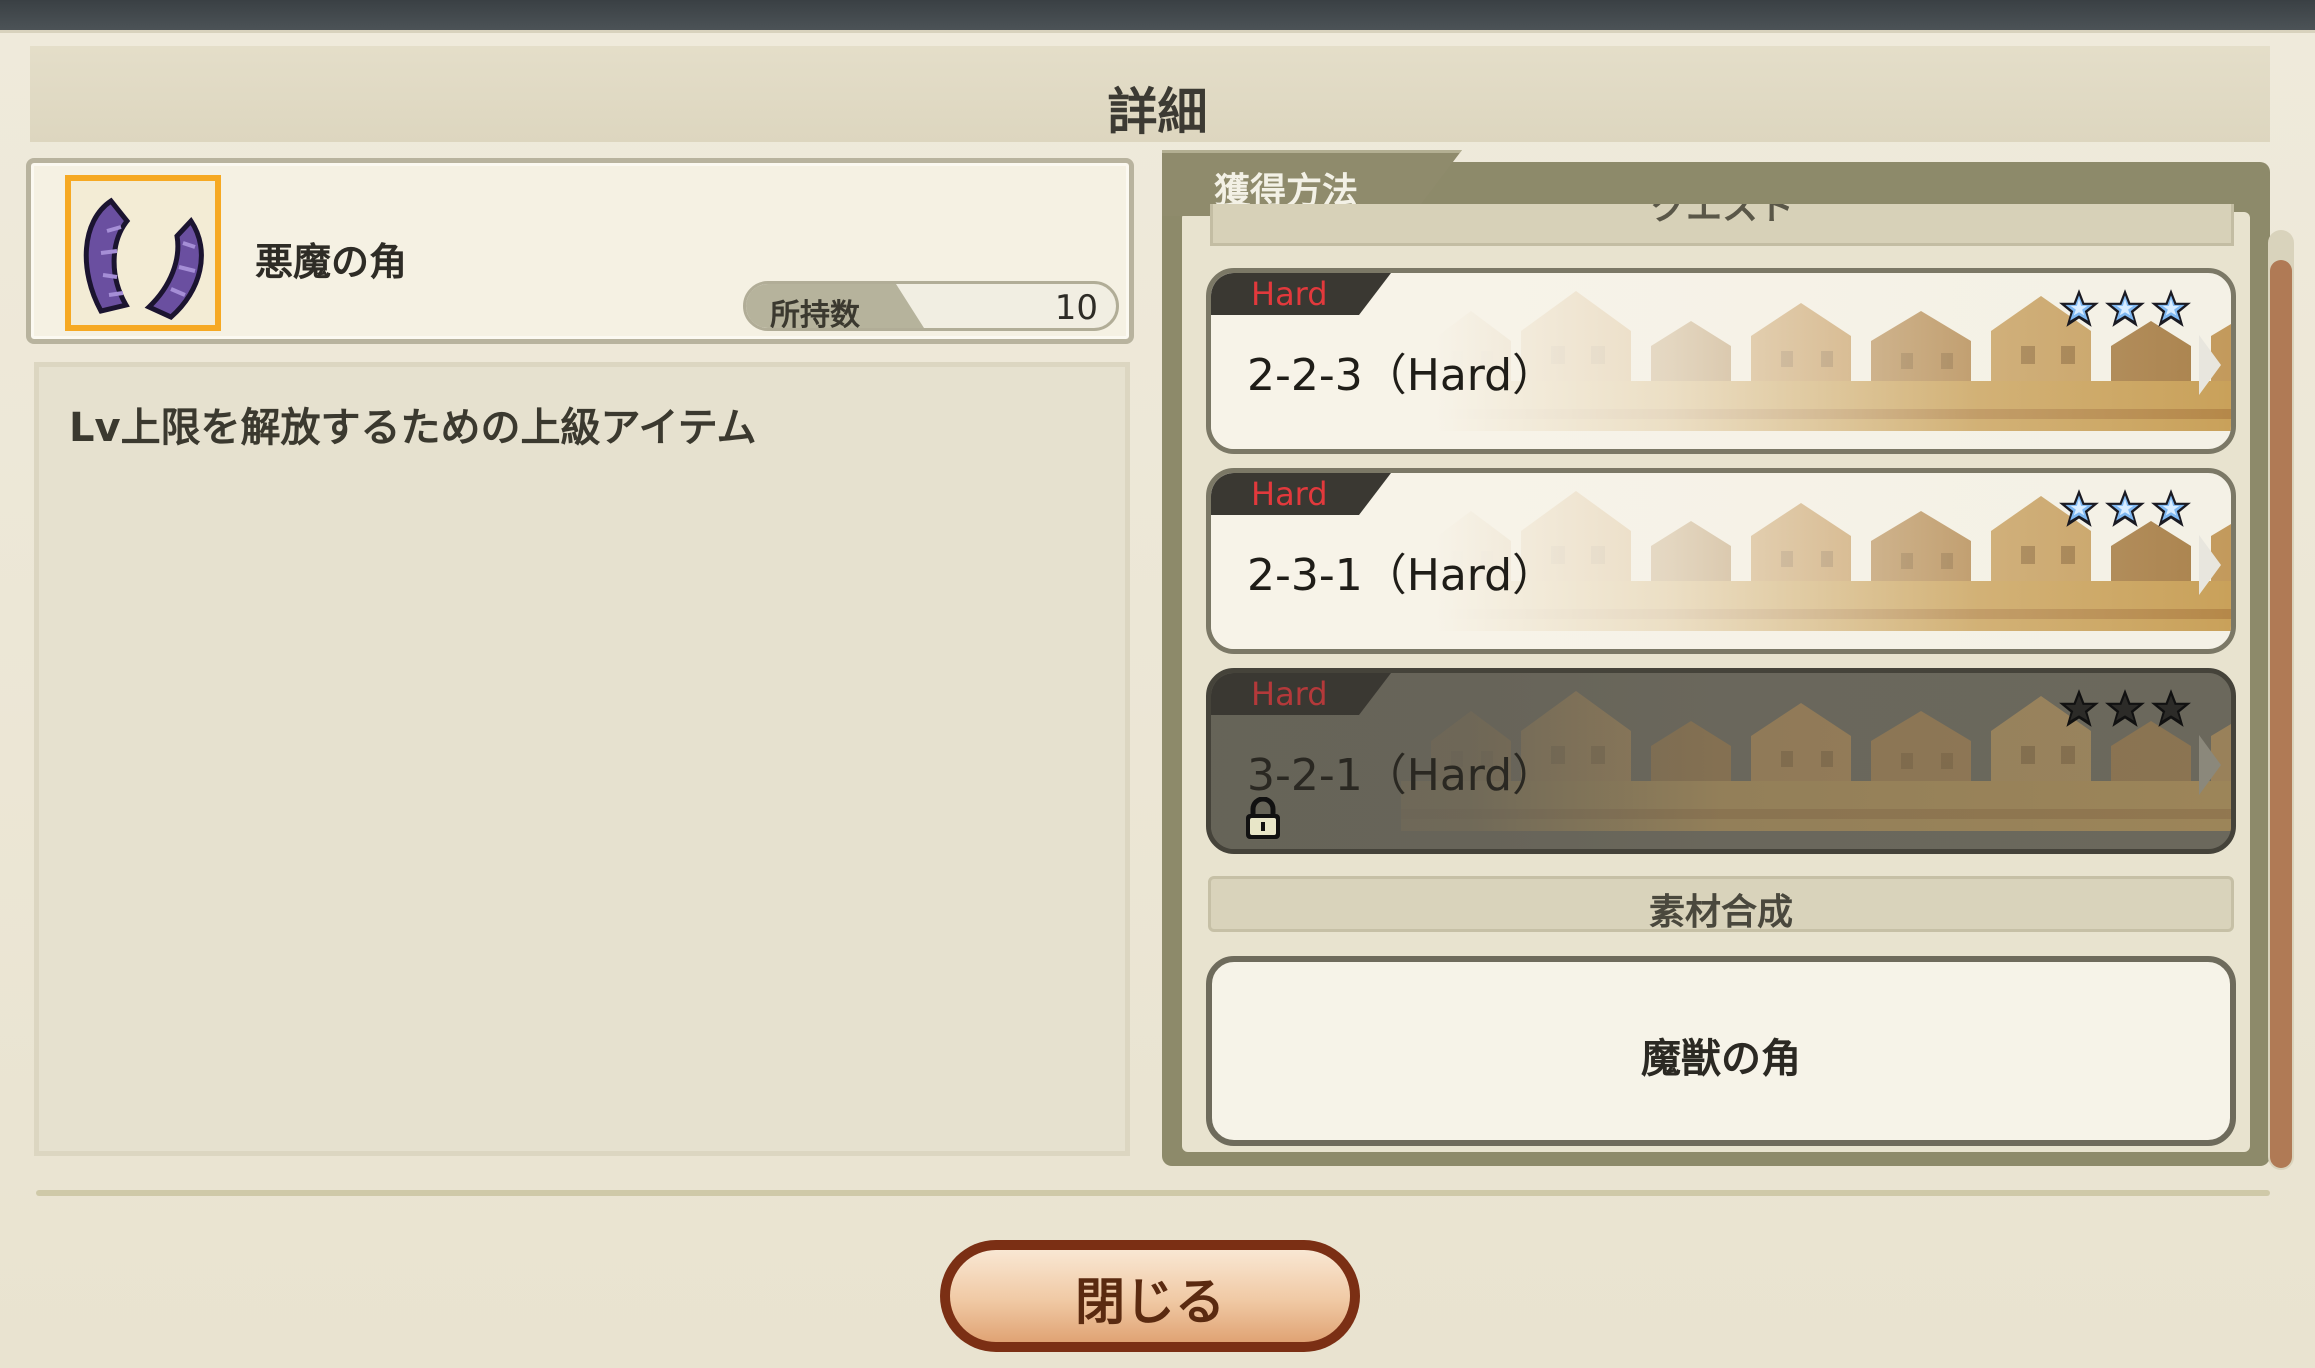  Describe the element at coordinates (815, 314) in the screenshot. I see `owned-label: 所持数` at that location.